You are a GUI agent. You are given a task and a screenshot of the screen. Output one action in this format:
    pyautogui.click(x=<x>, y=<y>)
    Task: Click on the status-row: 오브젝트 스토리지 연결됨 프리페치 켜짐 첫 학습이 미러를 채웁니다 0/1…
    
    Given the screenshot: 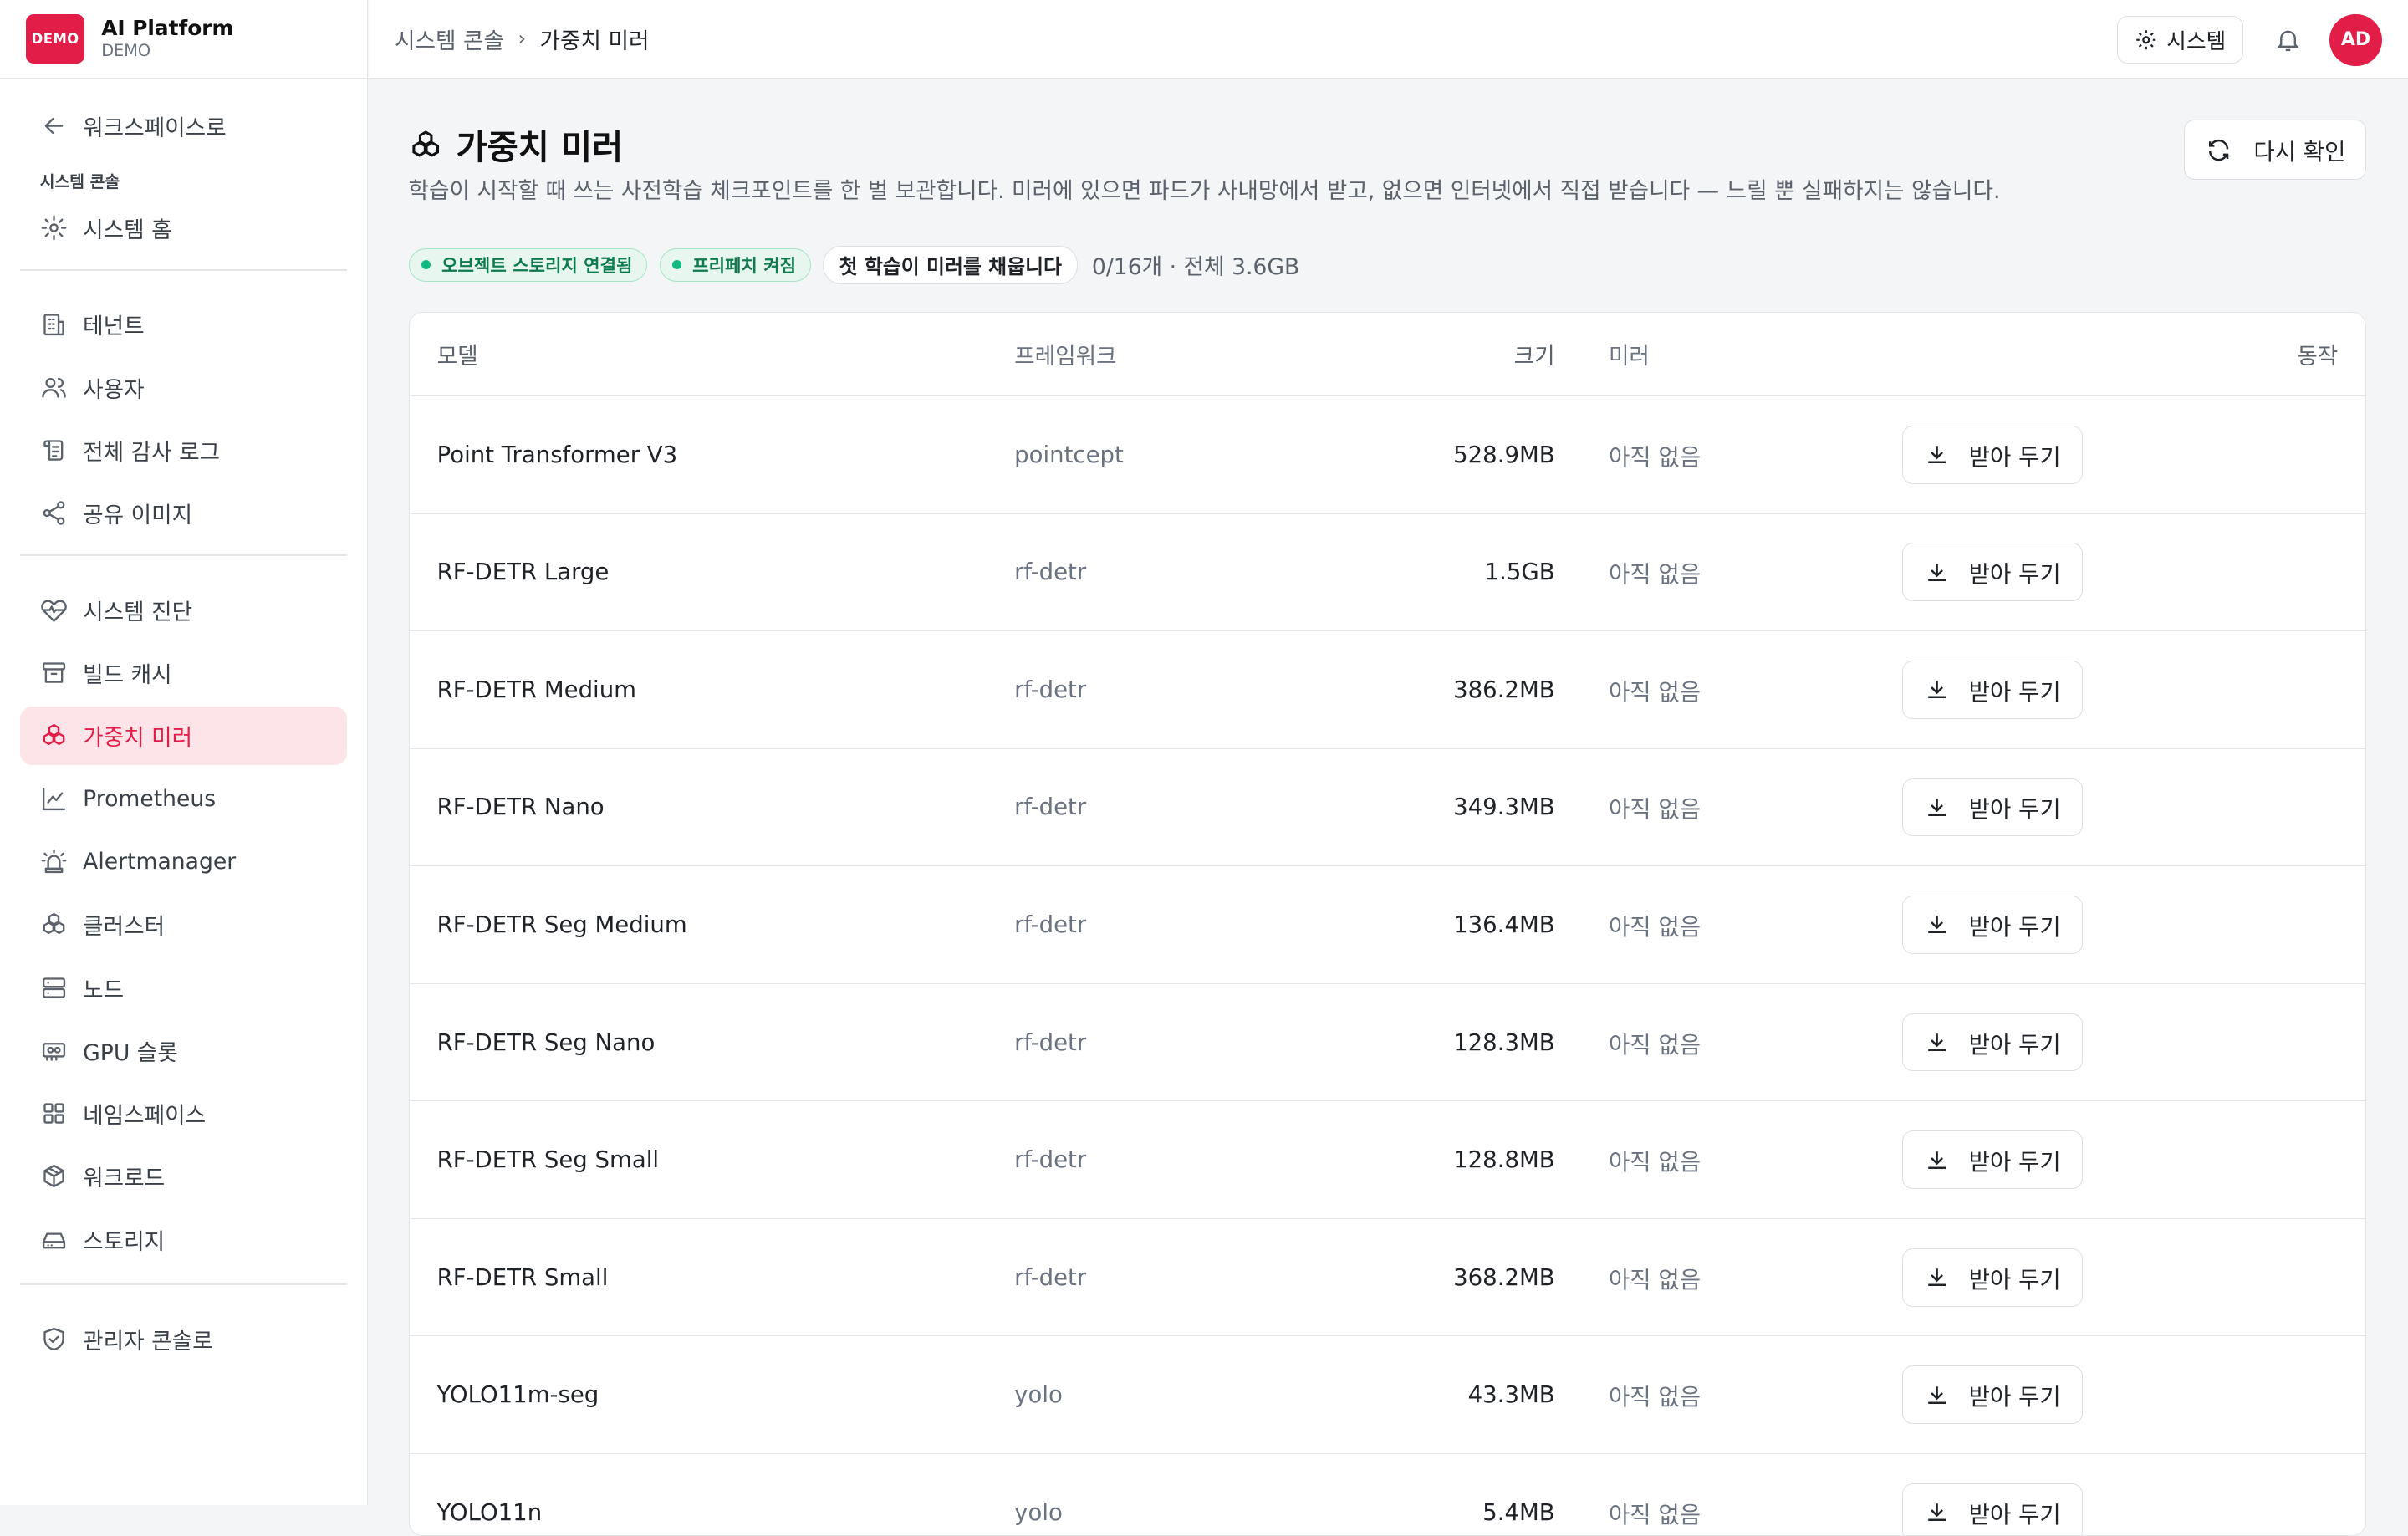 What is the action you would take?
    pyautogui.click(x=854, y=264)
    